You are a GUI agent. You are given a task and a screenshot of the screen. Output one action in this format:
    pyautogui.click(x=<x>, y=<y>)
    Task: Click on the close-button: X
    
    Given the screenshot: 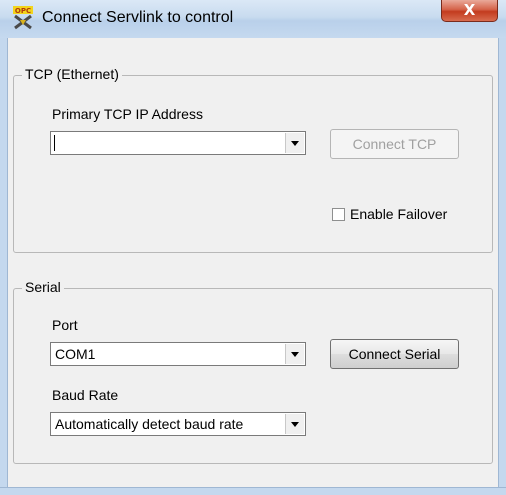 What is the action you would take?
    pyautogui.click(x=469, y=11)
    